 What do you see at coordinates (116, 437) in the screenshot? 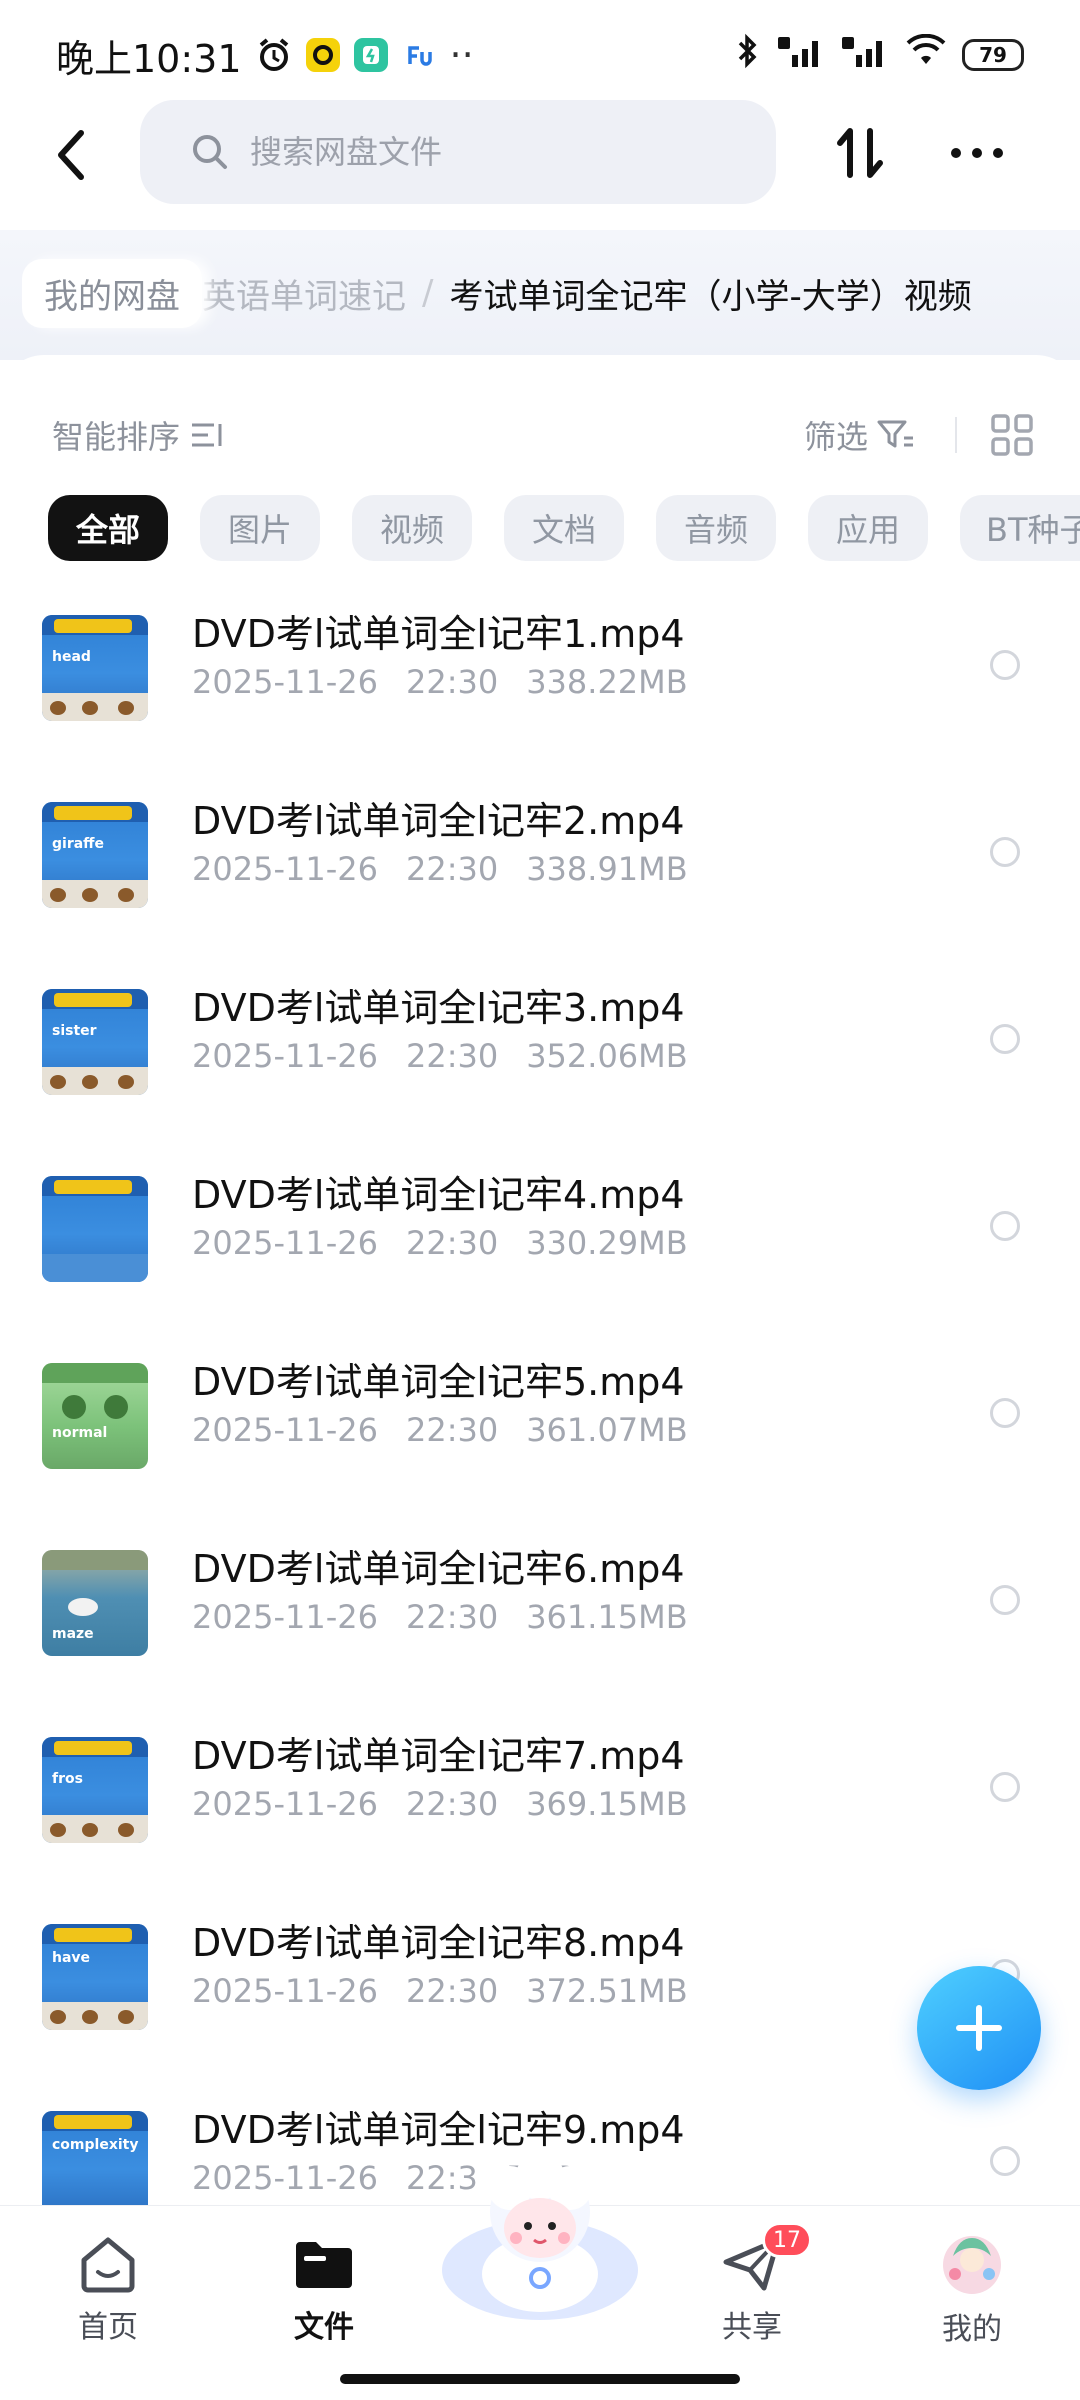
I see `smart-sort-label: 智能排序` at bounding box center [116, 437].